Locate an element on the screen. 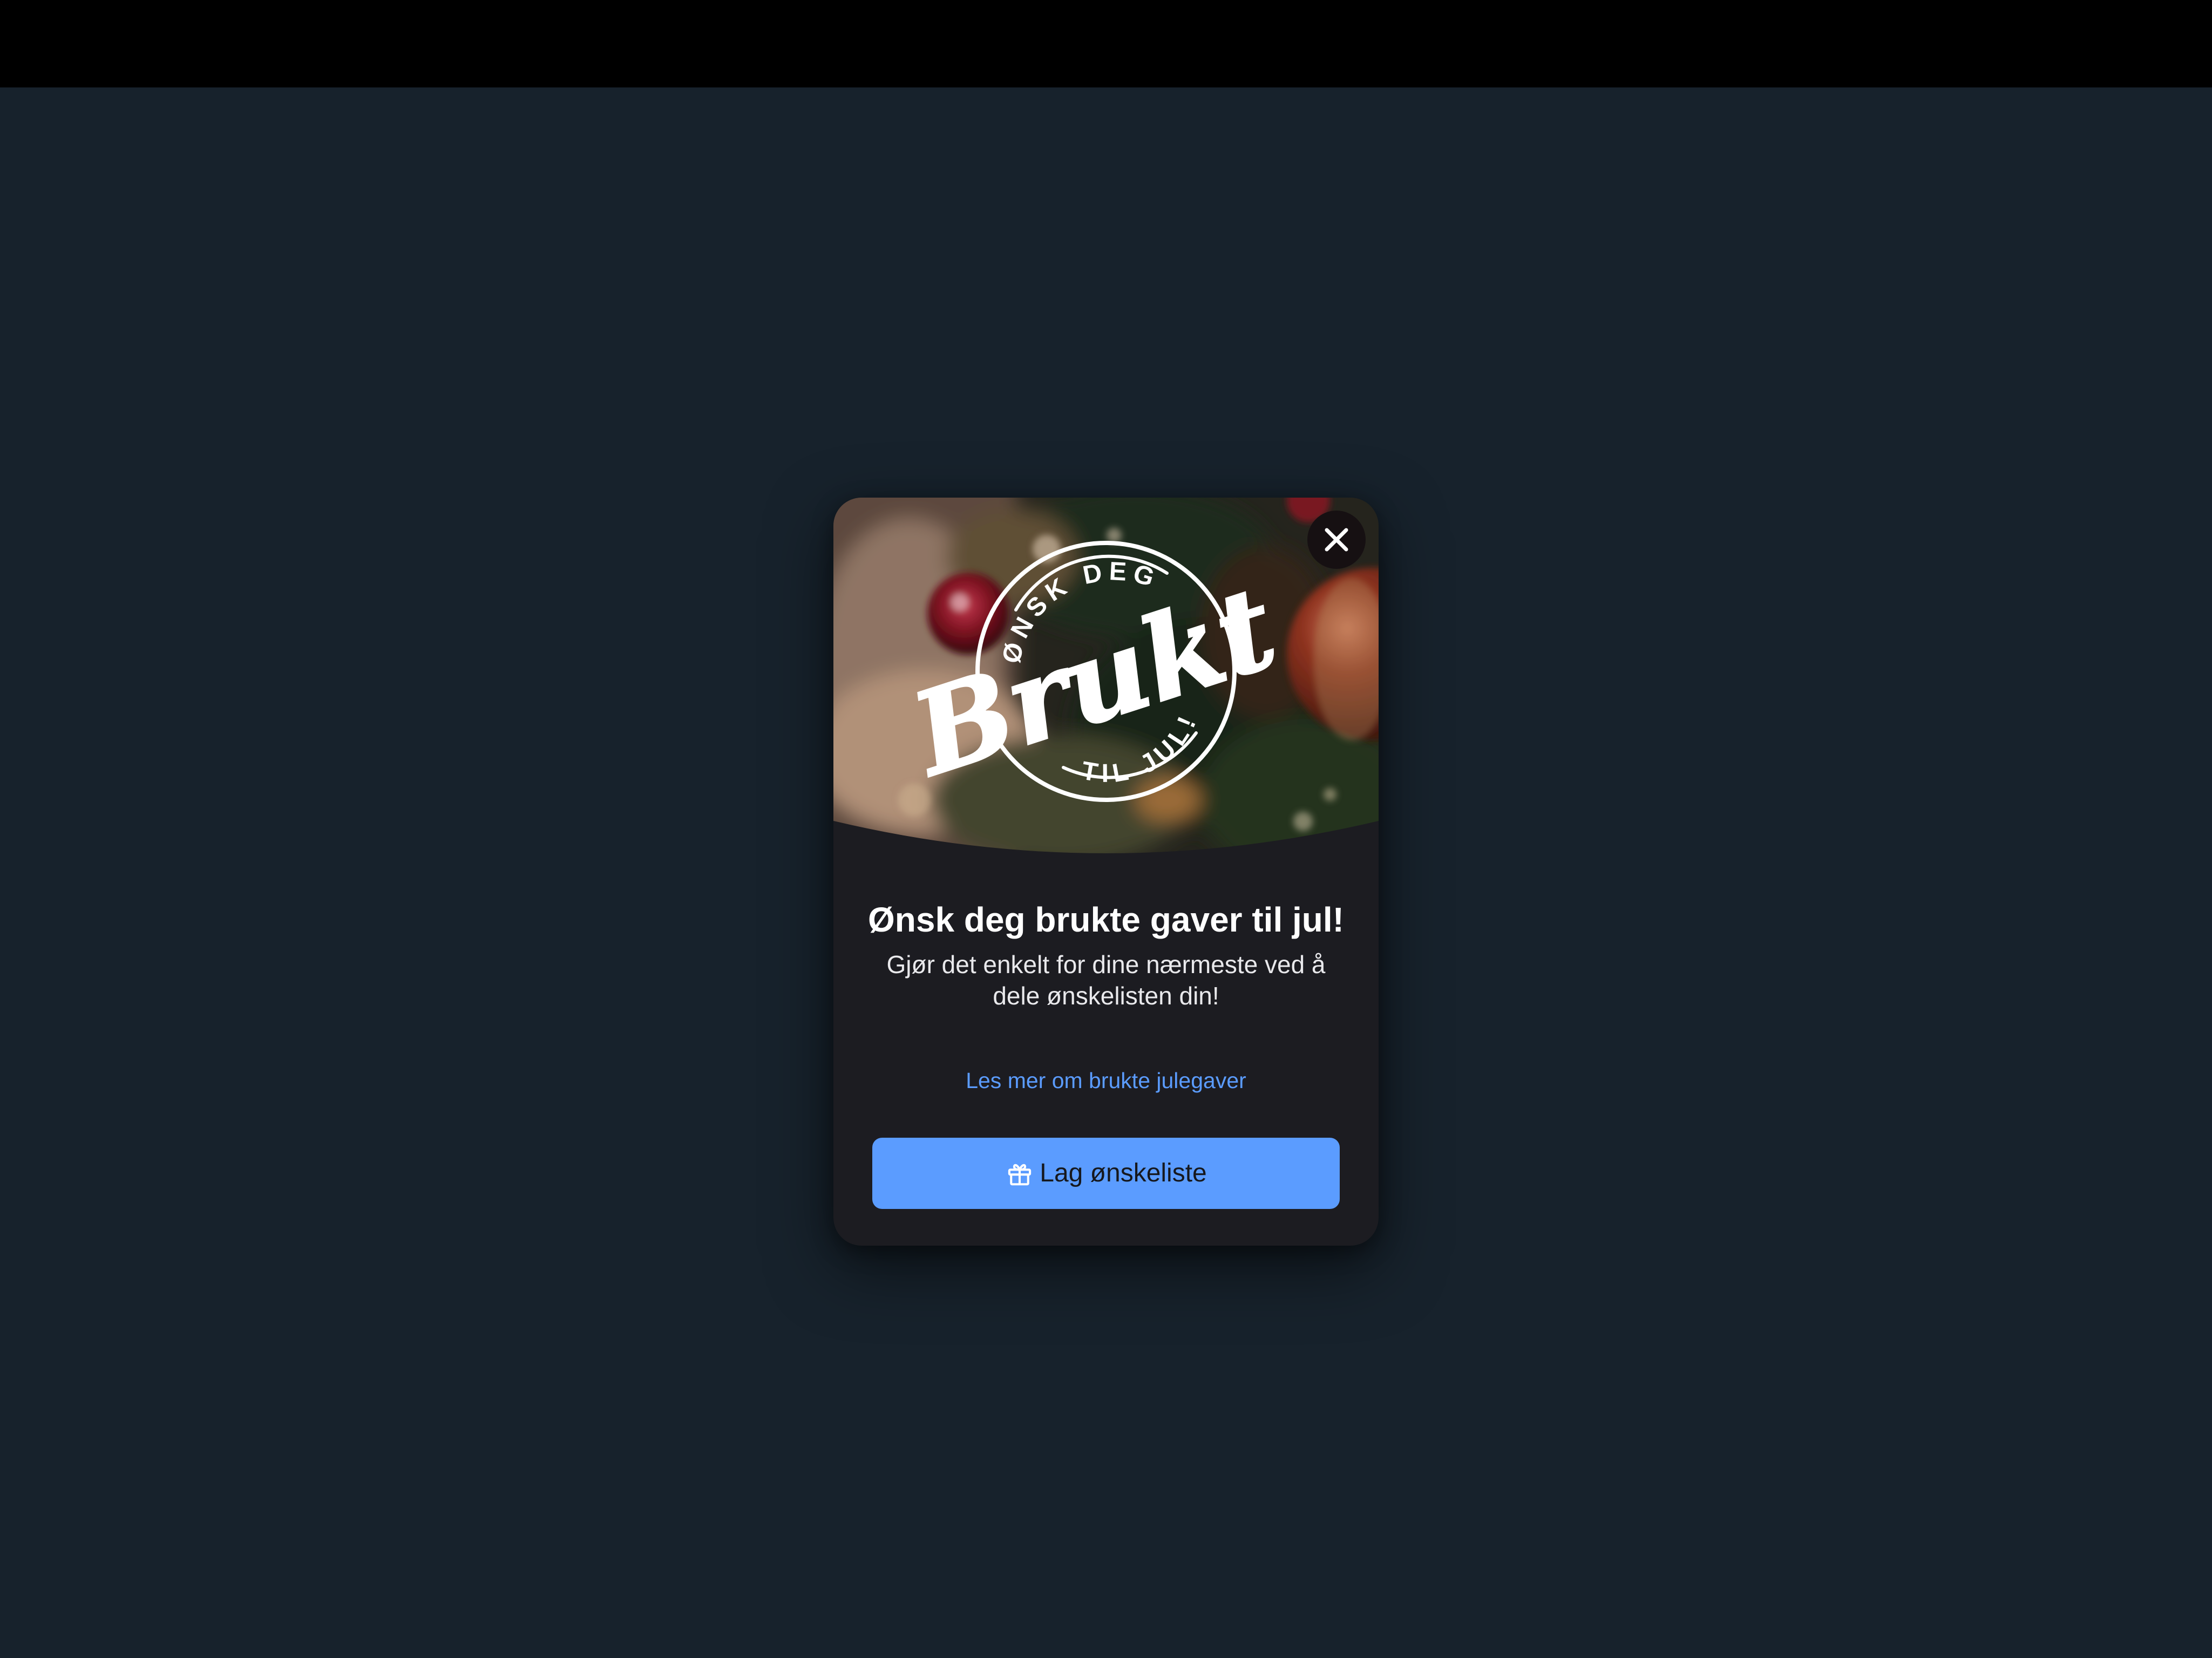 The width and height of the screenshot is (2212, 1658). top-black-bar is located at coordinates (1106, 43).